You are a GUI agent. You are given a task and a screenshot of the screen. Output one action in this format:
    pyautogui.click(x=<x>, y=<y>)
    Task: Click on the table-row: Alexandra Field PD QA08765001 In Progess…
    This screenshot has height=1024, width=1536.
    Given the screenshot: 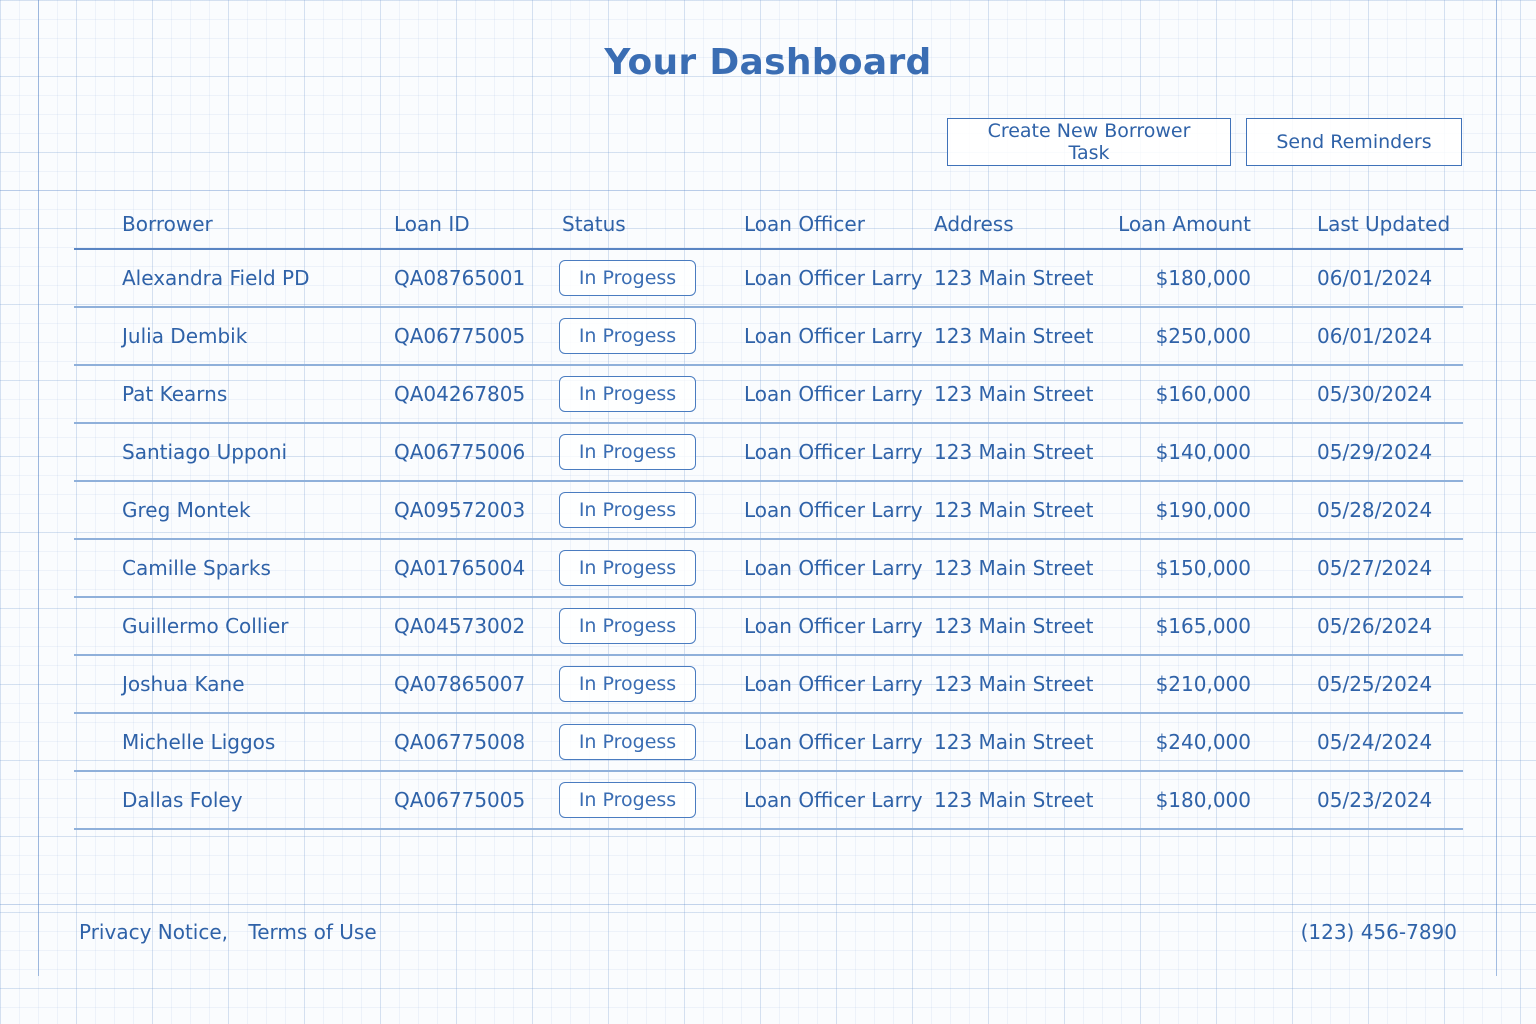 What is the action you would take?
    pyautogui.click(x=768, y=278)
    